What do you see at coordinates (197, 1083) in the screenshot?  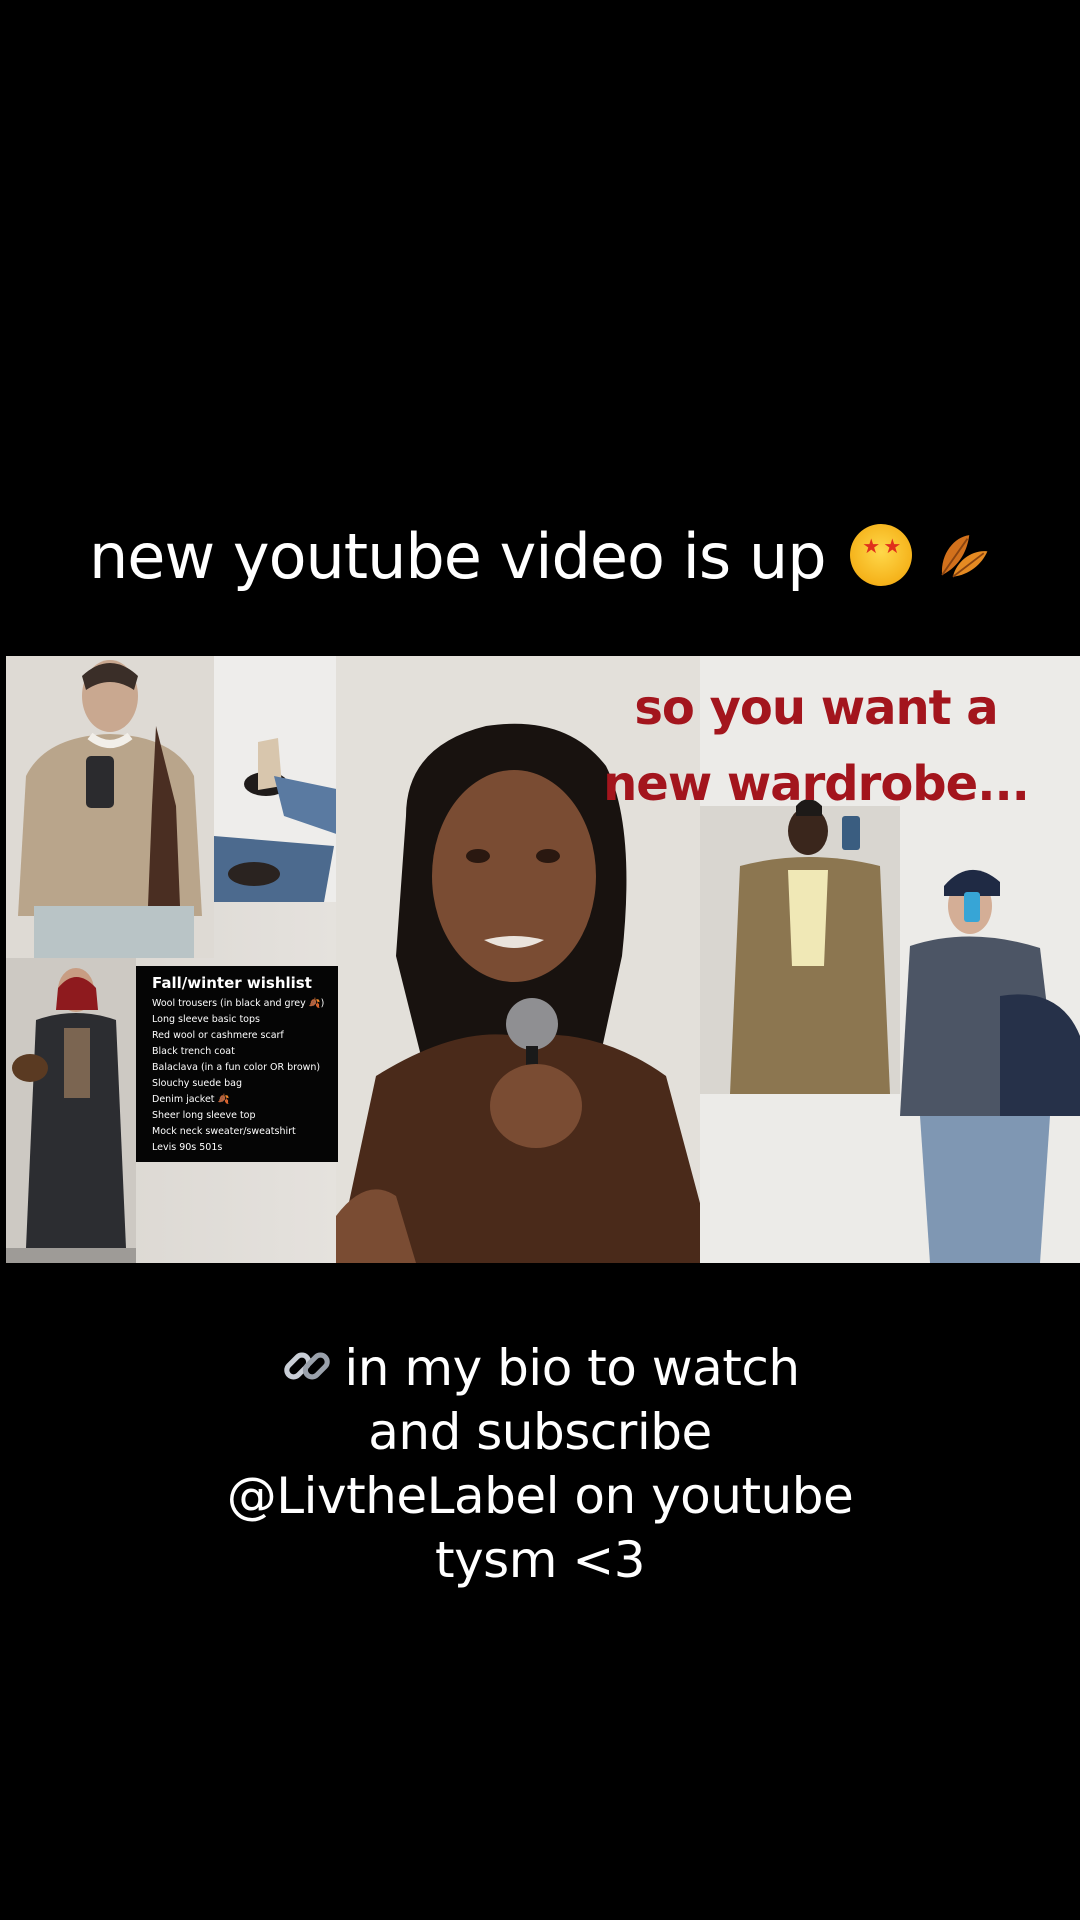 I see `wishlist-item: Slouchy suede bag` at bounding box center [197, 1083].